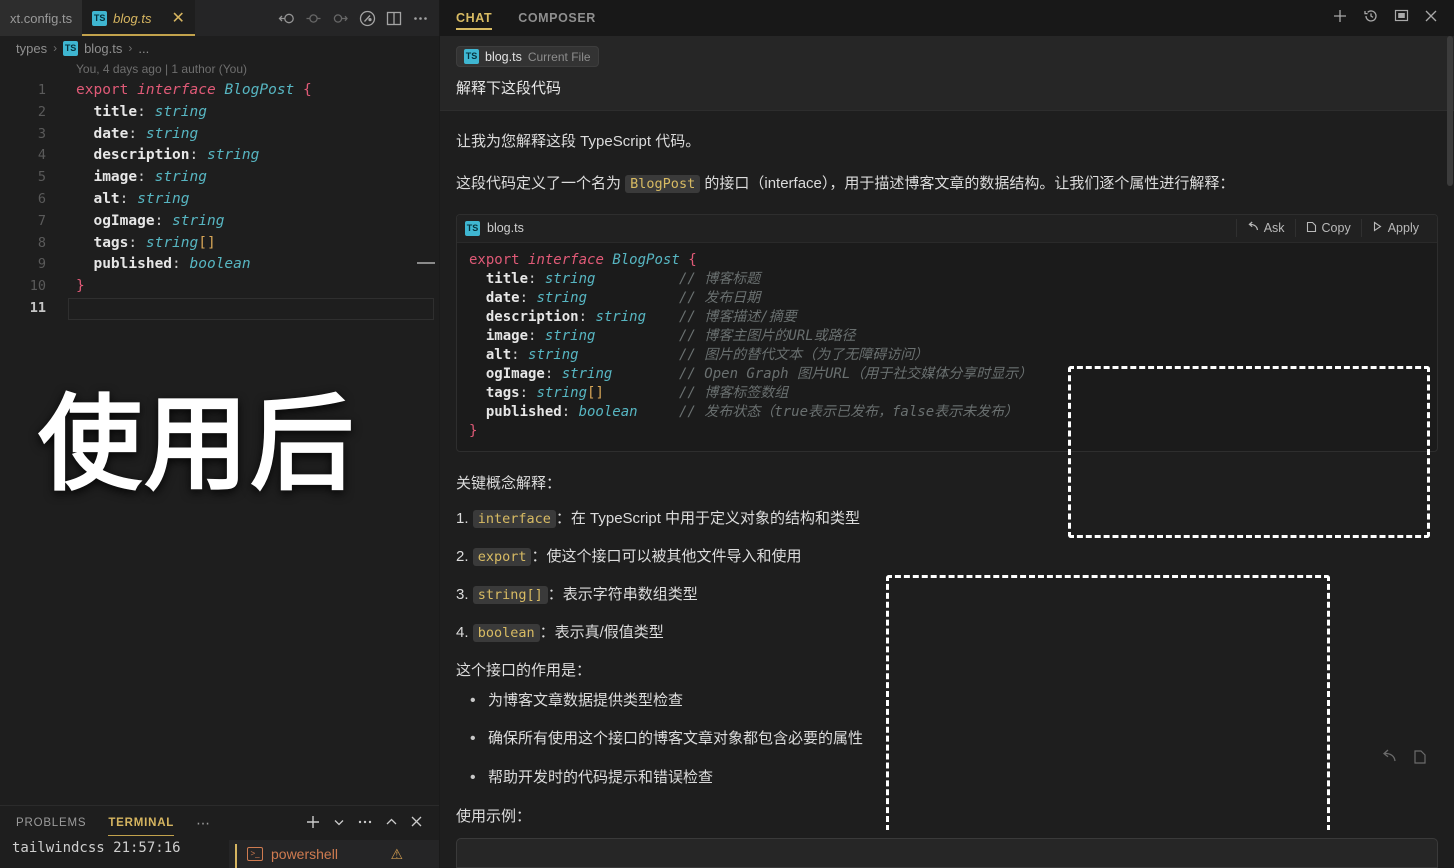  Describe the element at coordinates (559, 56) in the screenshot. I see `context-file-sub: Current File` at that location.